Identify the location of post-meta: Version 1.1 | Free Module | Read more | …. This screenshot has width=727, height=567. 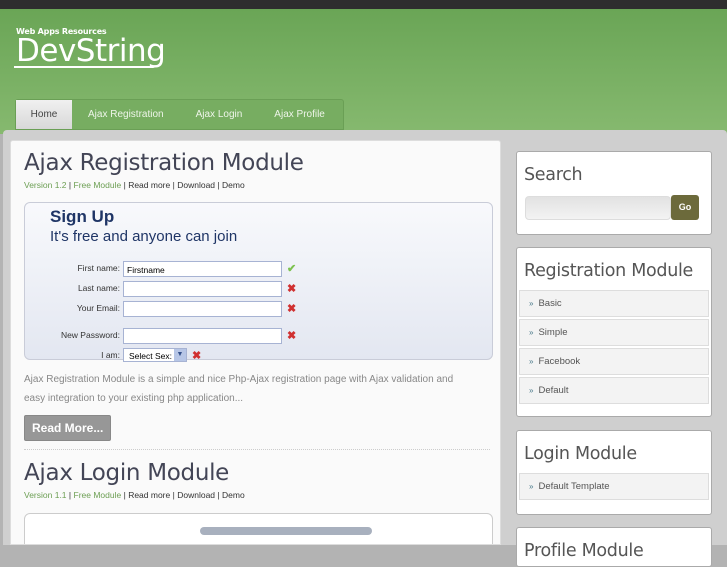
(262, 495).